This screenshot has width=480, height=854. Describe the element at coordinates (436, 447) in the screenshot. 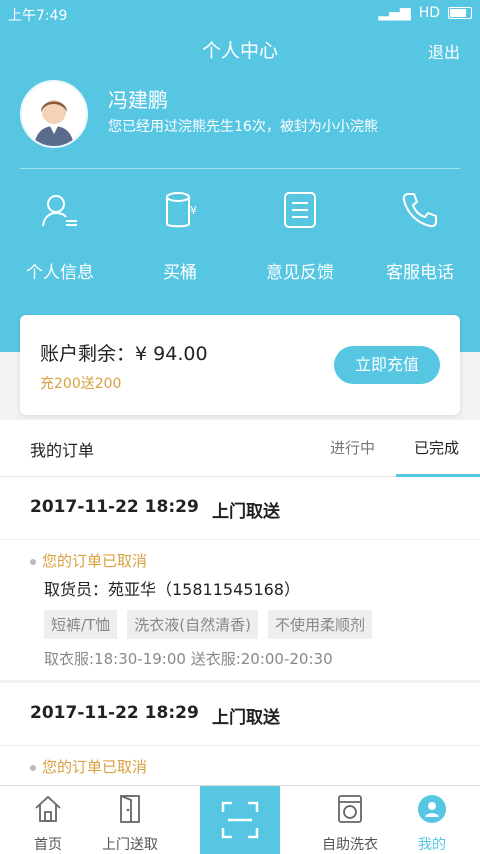

I see `tab-completed: 已完成` at that location.